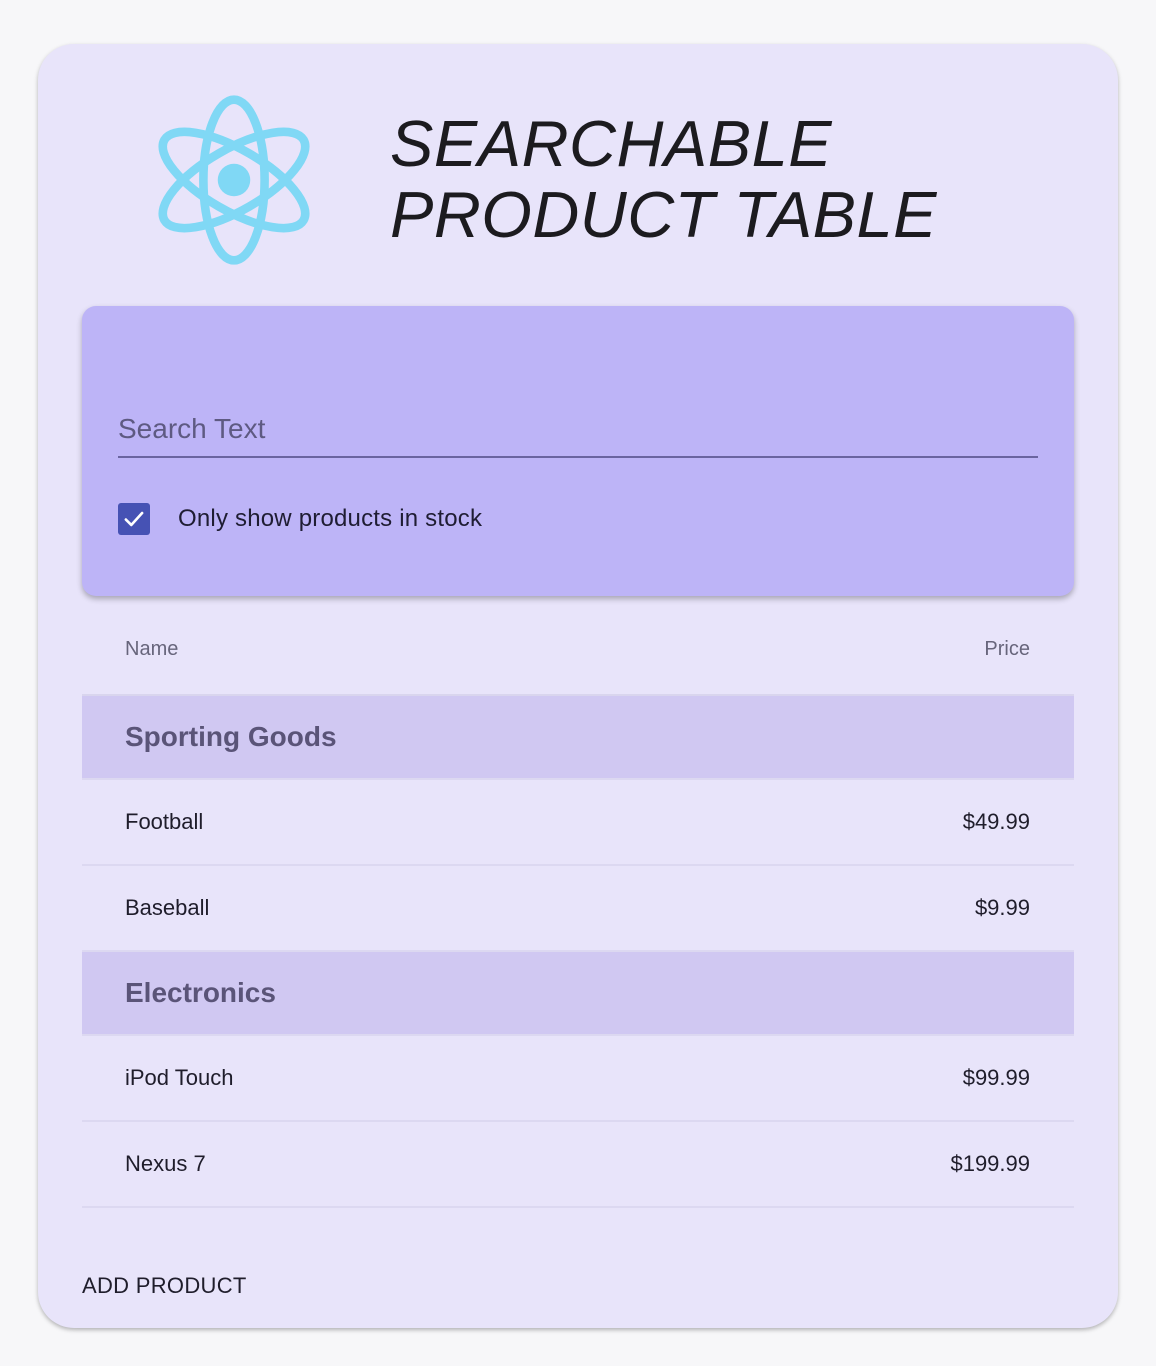 This screenshot has width=1156, height=1366. I want to click on product-name: Football, so click(164, 821).